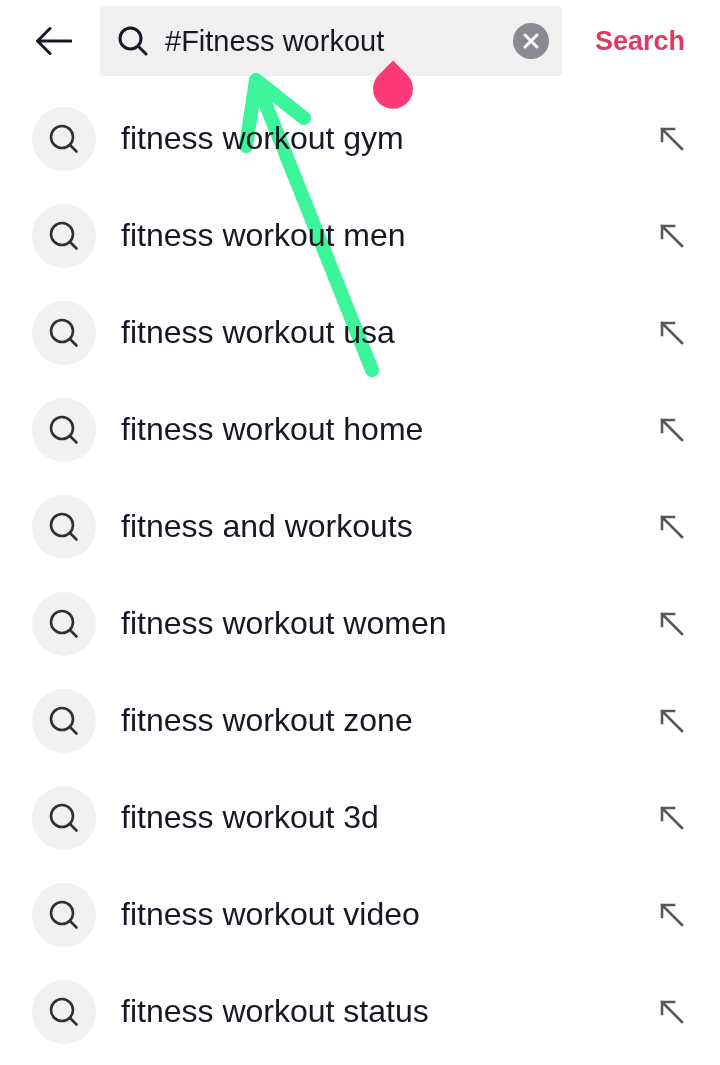 The height and width of the screenshot is (1065, 720). What do you see at coordinates (275, 1011) in the screenshot?
I see `suggestion-text: fitness workout status` at bounding box center [275, 1011].